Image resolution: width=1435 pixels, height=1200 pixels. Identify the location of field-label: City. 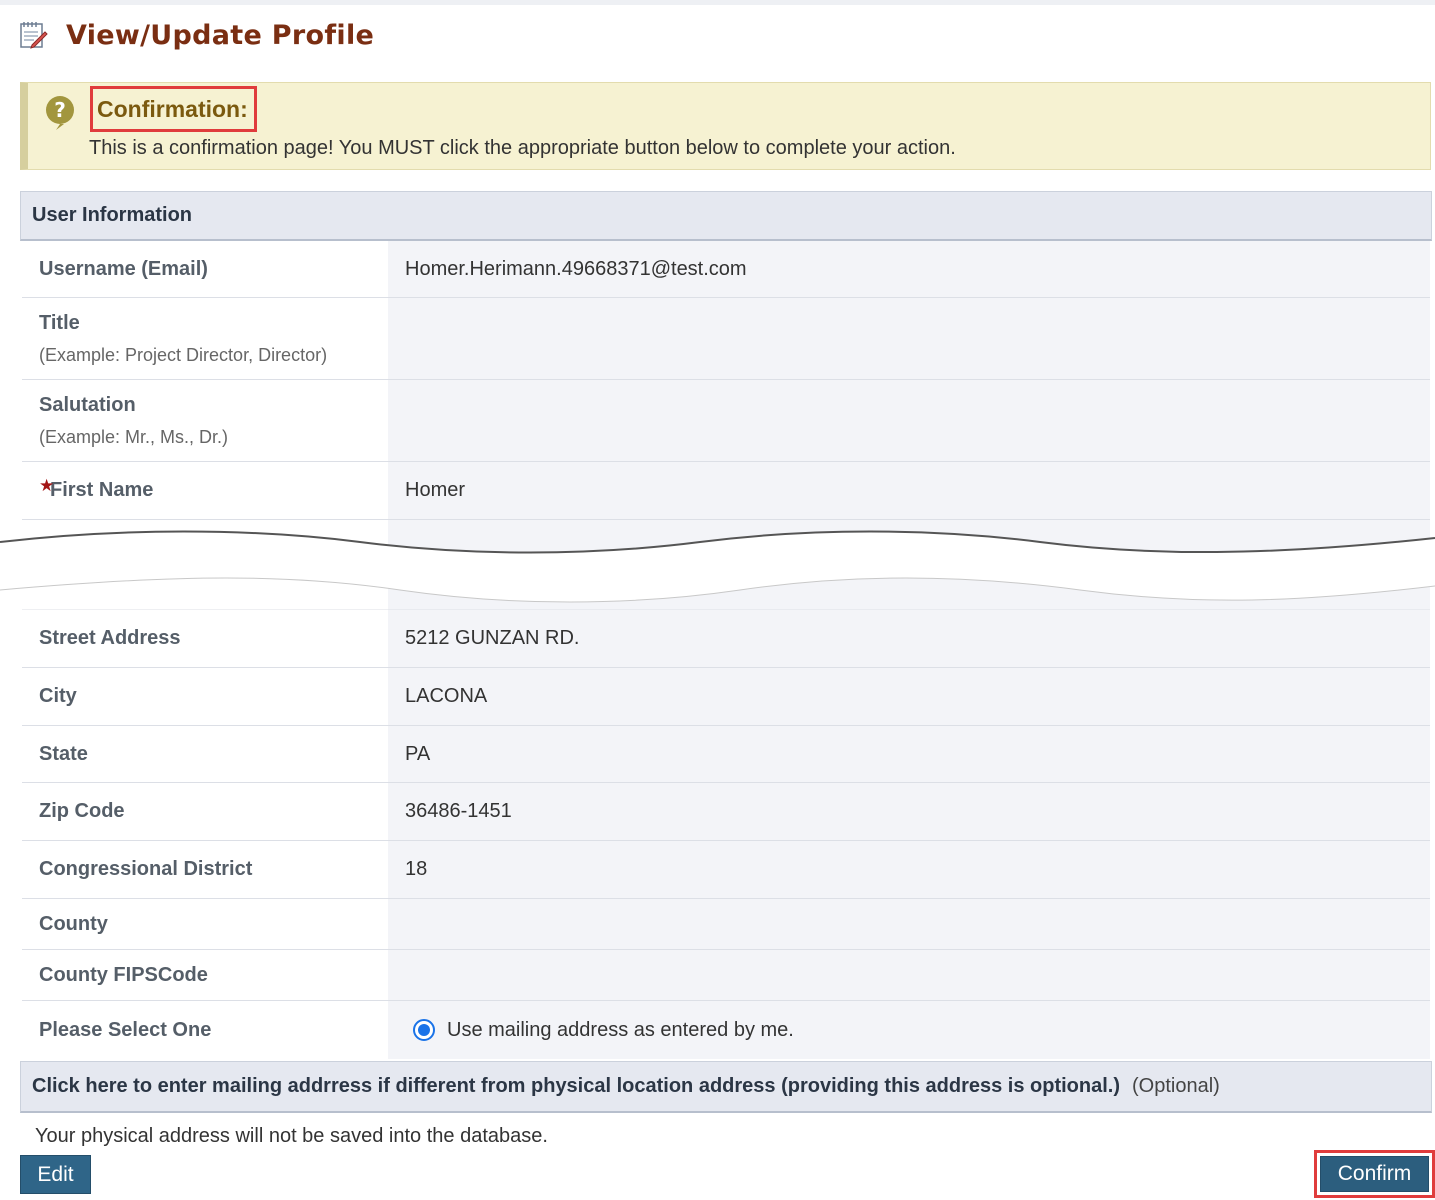
(58, 696).